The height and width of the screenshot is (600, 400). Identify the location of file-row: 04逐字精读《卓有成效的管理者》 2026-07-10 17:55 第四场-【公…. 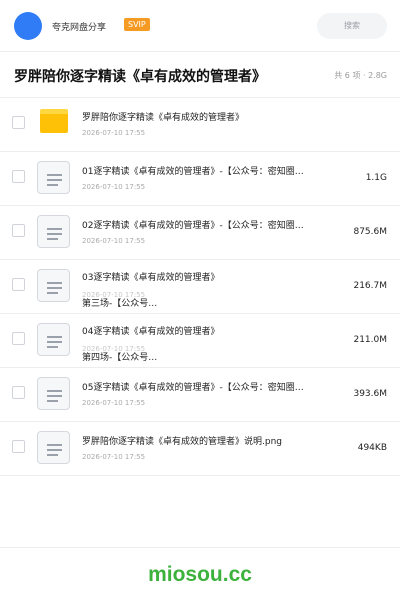
(200, 341).